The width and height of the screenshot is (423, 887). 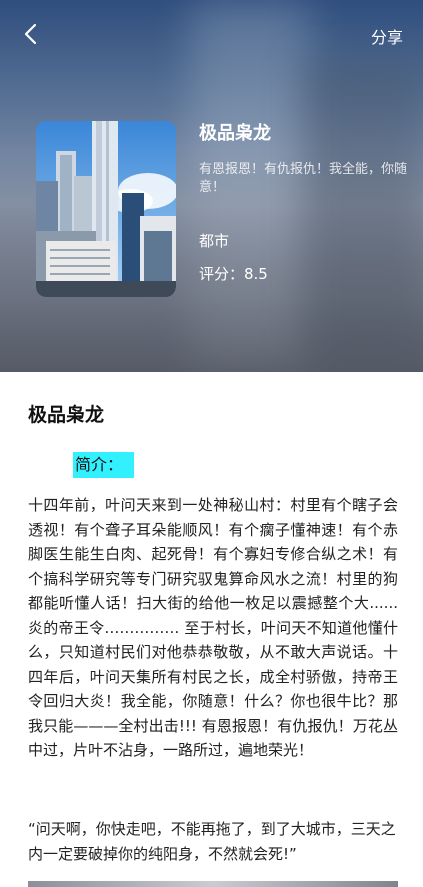 What do you see at coordinates (303, 178) in the screenshot?
I see `book-tagline: 有恩报恩！有仇报仇！我全能，你随意！` at bounding box center [303, 178].